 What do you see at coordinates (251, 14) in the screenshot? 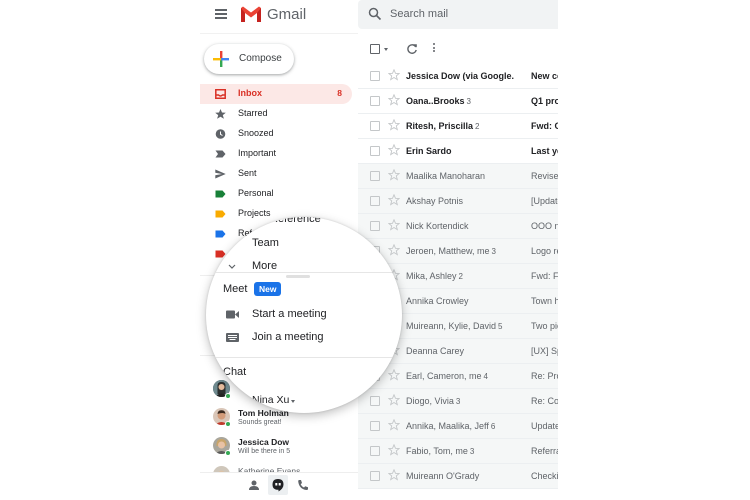
I see `gmail-logo-icon` at bounding box center [251, 14].